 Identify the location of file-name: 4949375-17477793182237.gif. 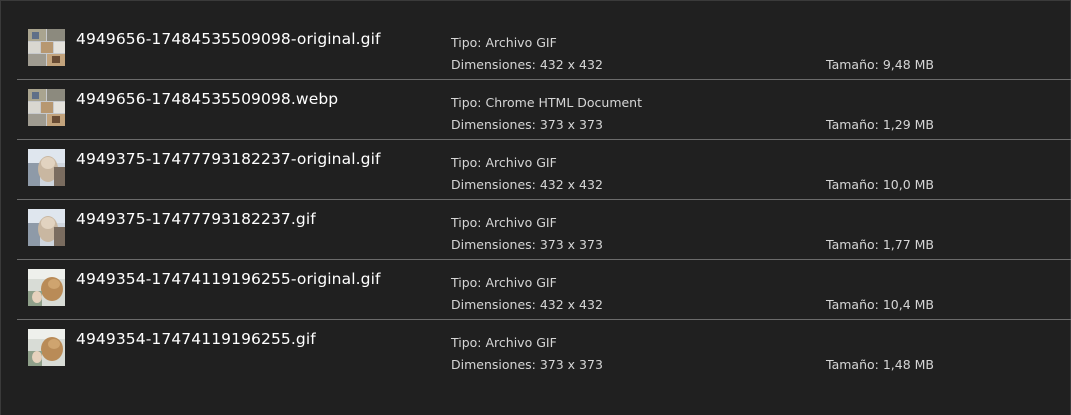
(196, 219).